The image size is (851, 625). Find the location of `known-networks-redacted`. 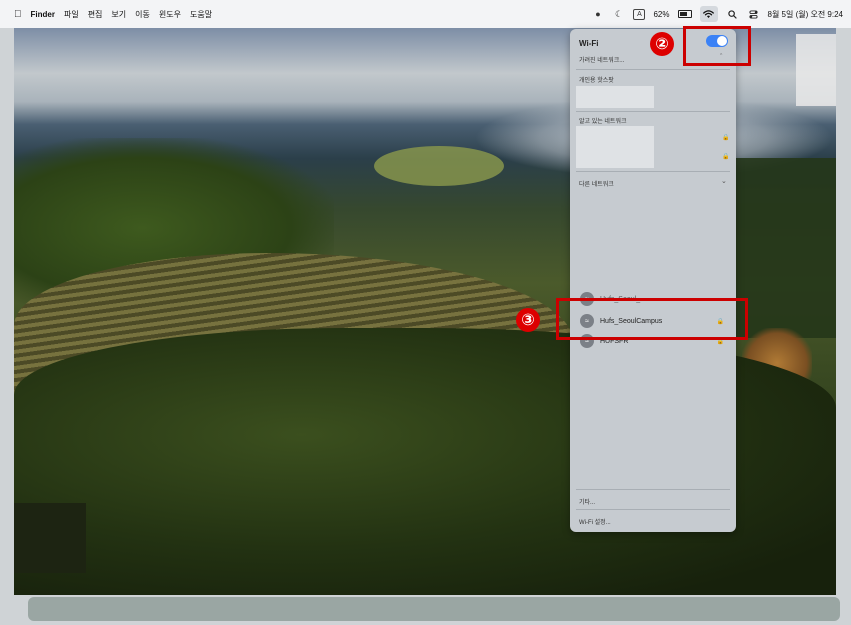

known-networks-redacted is located at coordinates (615, 147).